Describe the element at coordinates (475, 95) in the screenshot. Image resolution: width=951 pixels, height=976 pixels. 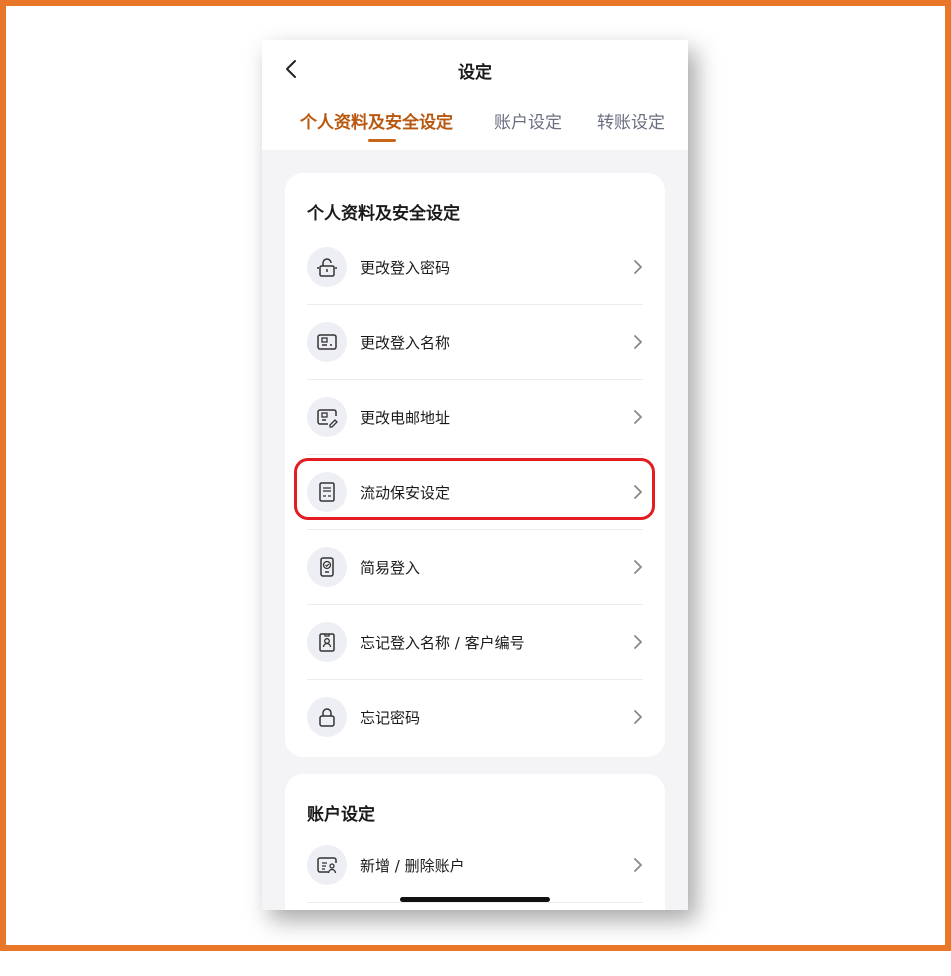
I see `top-header: 设定 个人资料及安全设定 账户设定 转账设定` at that location.